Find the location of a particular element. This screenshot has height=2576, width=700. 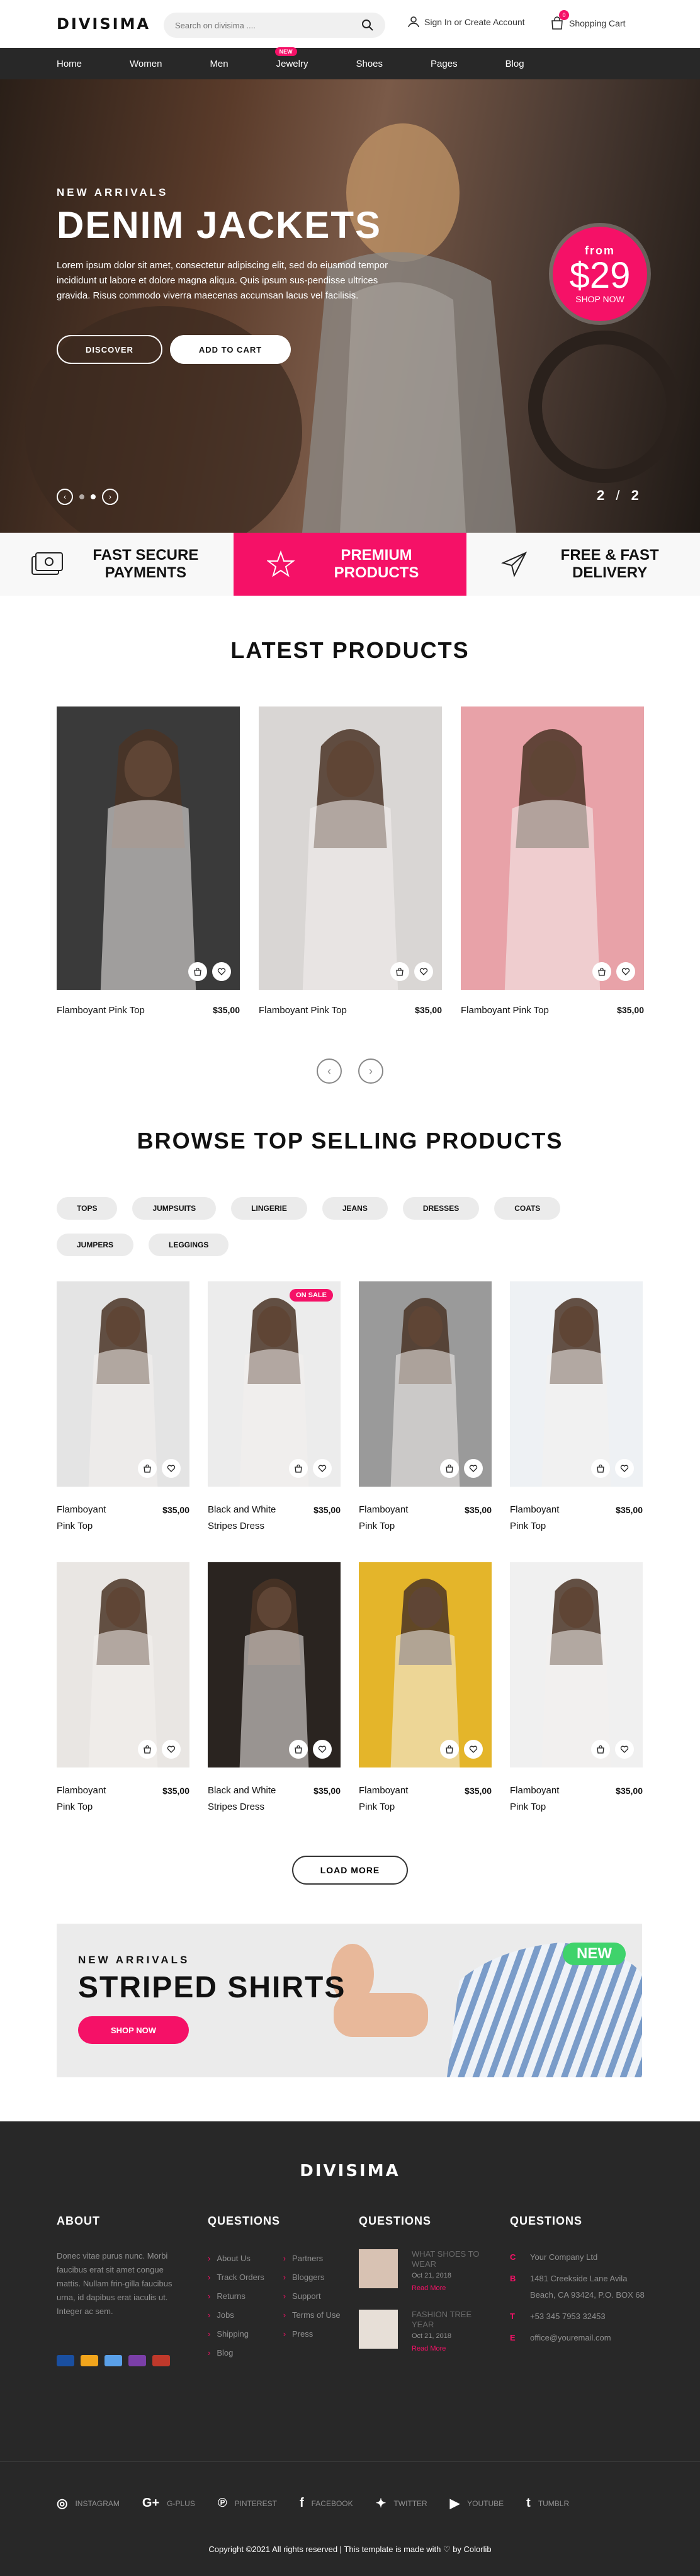

social-link-g-plus: G+ G-PLUS is located at coordinates (168, 2503).